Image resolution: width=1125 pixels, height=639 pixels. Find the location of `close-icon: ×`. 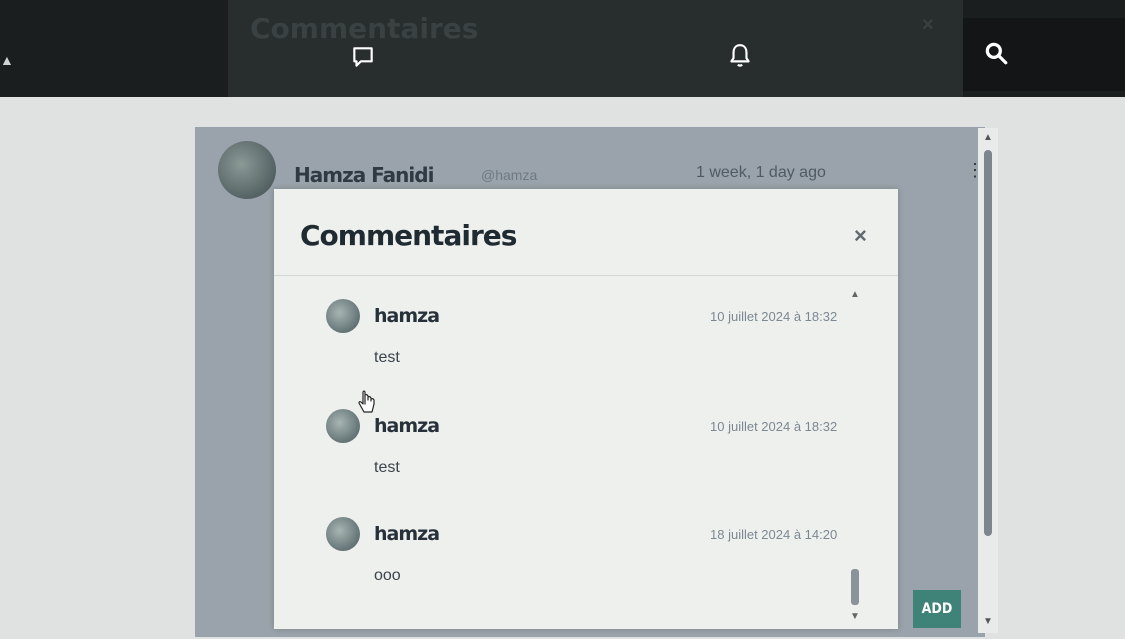

close-icon: × is located at coordinates (860, 236).